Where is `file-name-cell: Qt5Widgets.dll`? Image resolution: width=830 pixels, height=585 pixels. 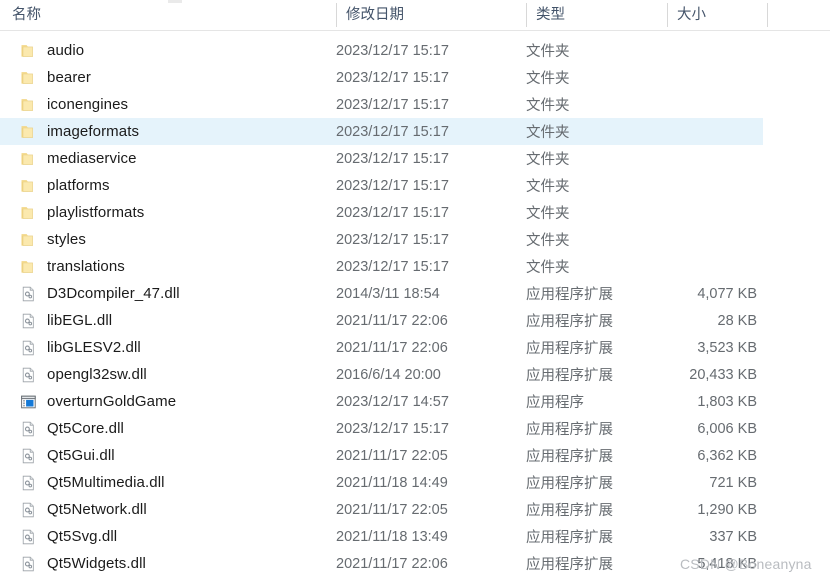 file-name-cell: Qt5Widgets.dll is located at coordinates (168, 563).